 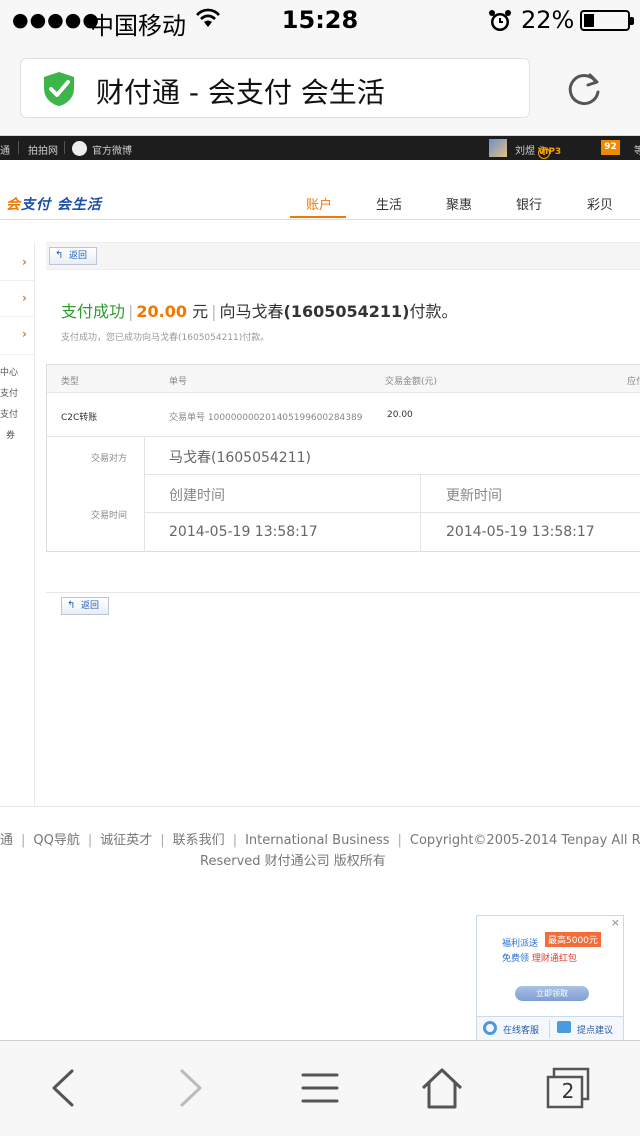 What do you see at coordinates (126, 840) in the screenshot?
I see `footer-link-careers: 诚征英才` at bounding box center [126, 840].